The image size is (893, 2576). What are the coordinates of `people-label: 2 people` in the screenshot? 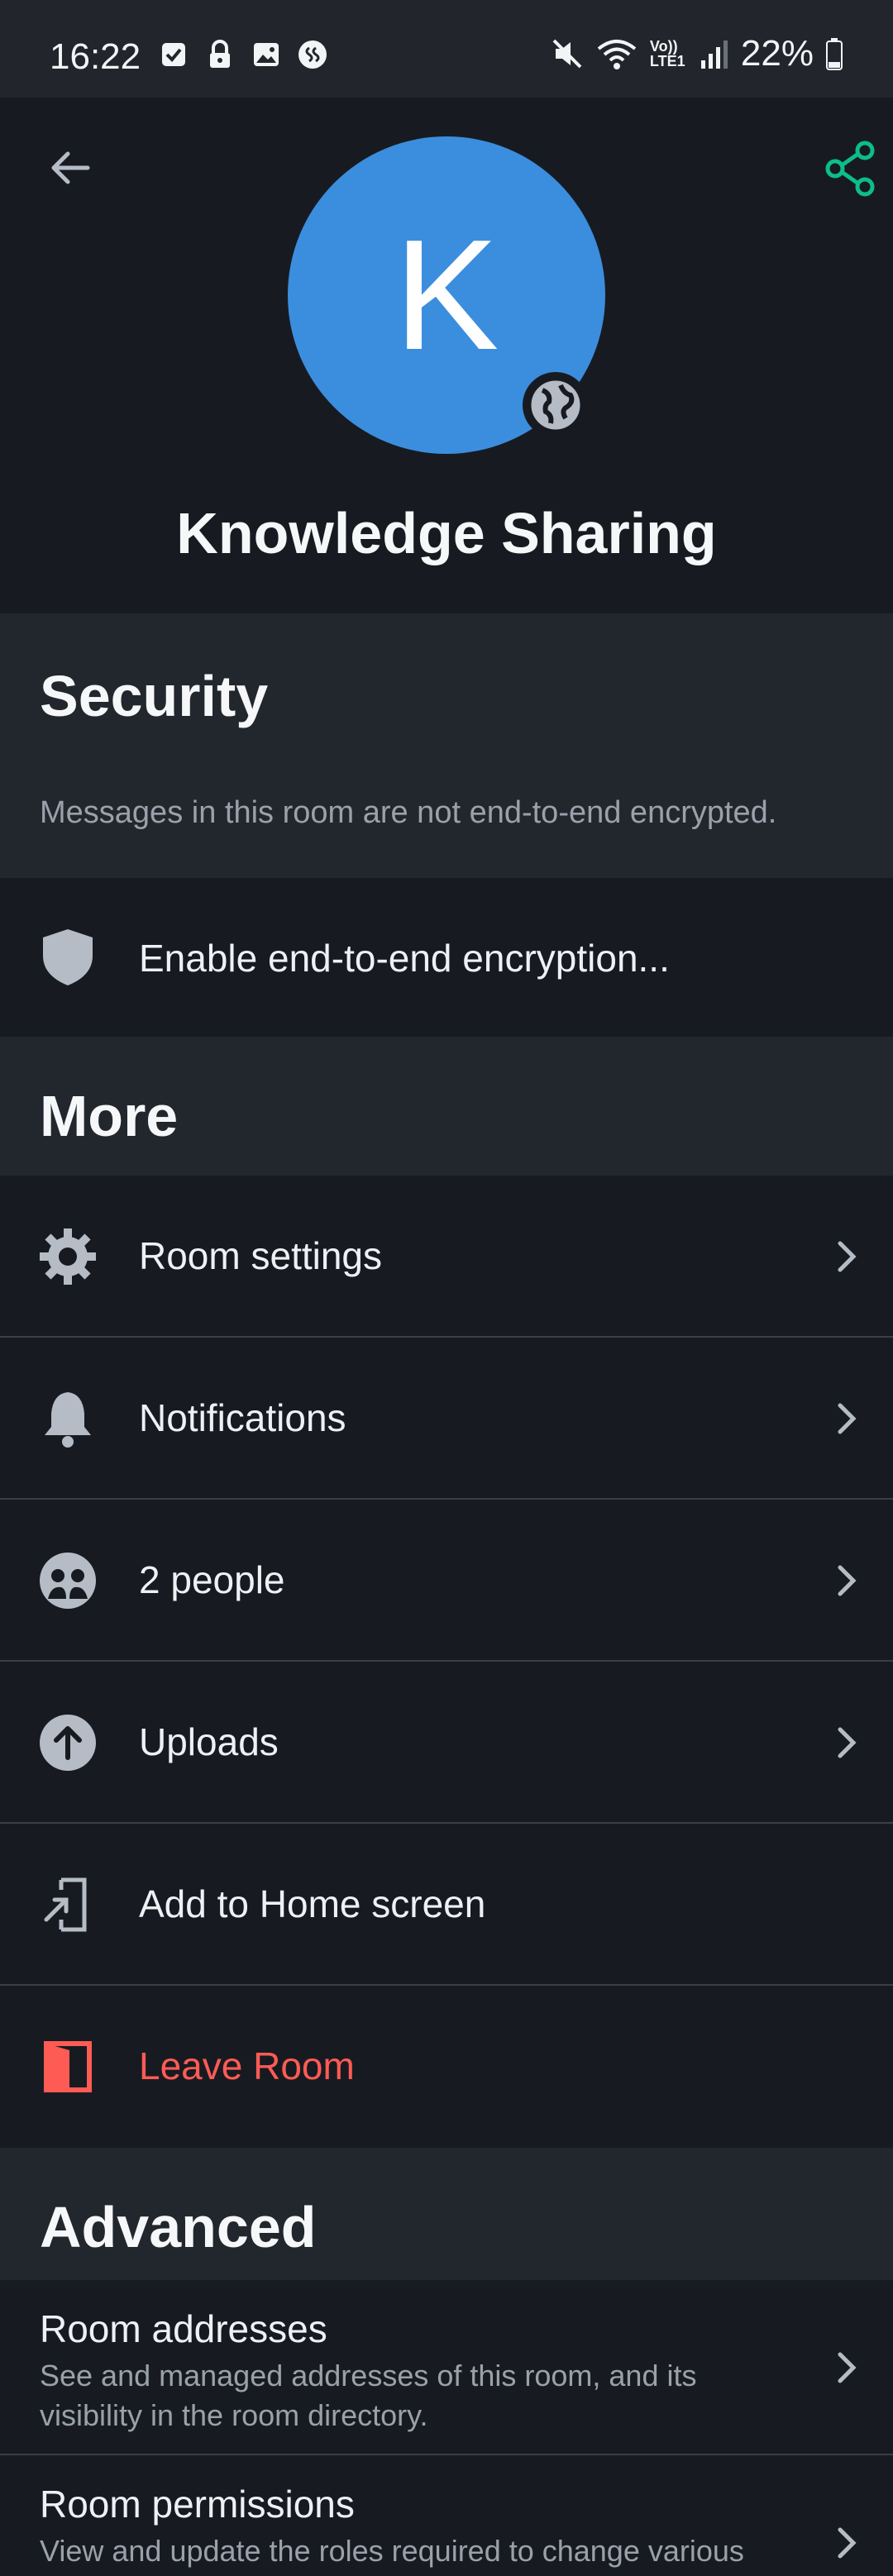 It's located at (212, 1579).